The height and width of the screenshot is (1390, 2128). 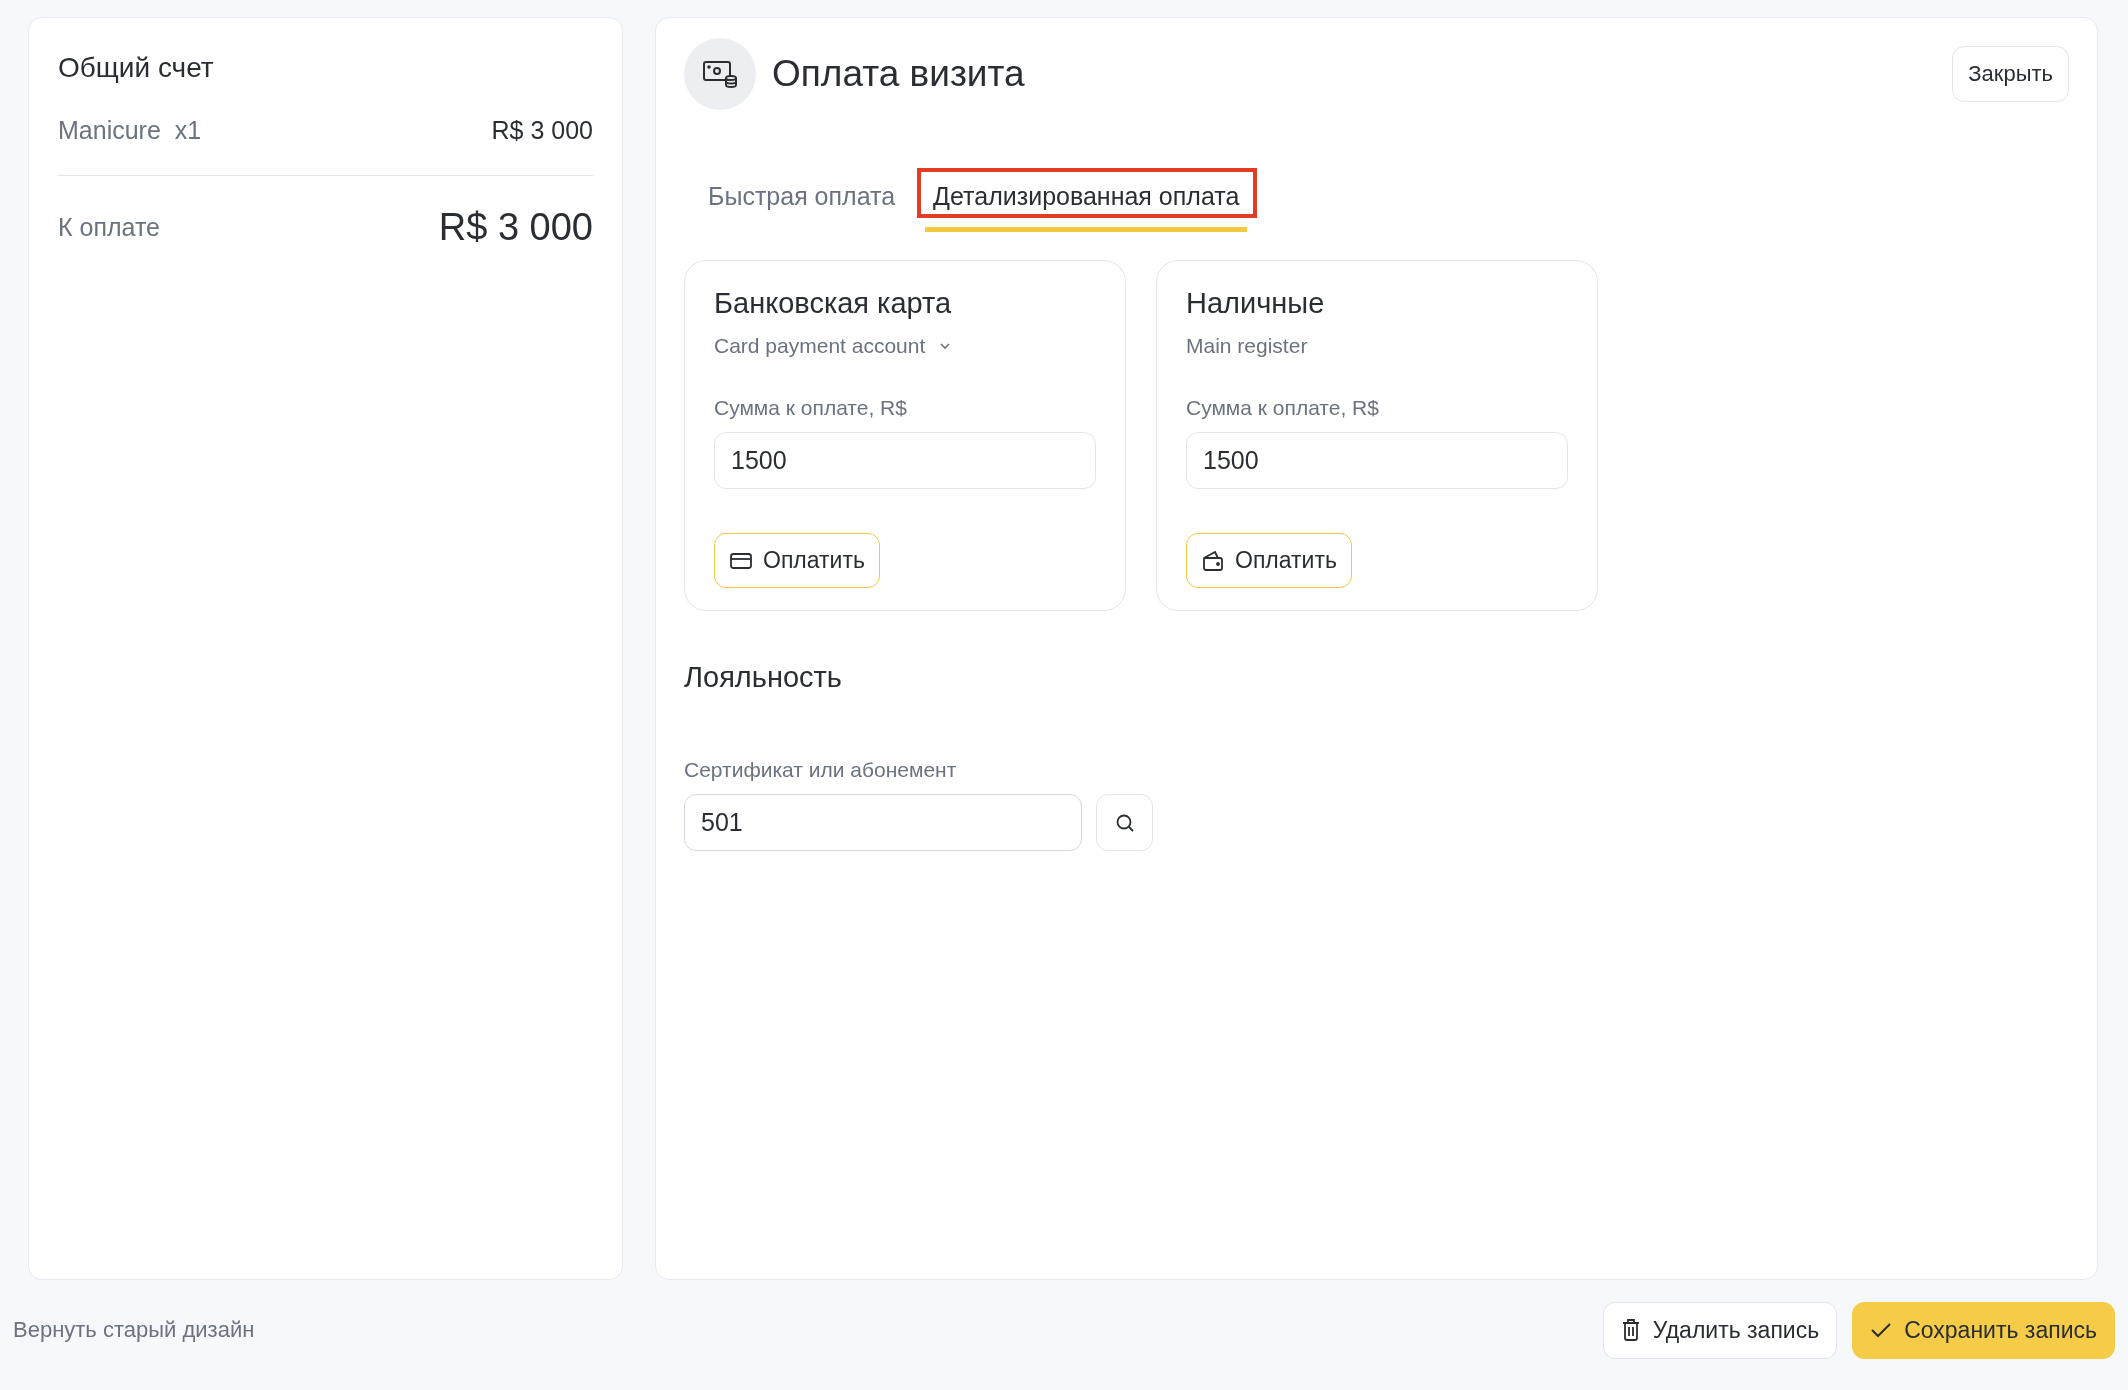 I want to click on chevron-down-icon, so click(x=945, y=346).